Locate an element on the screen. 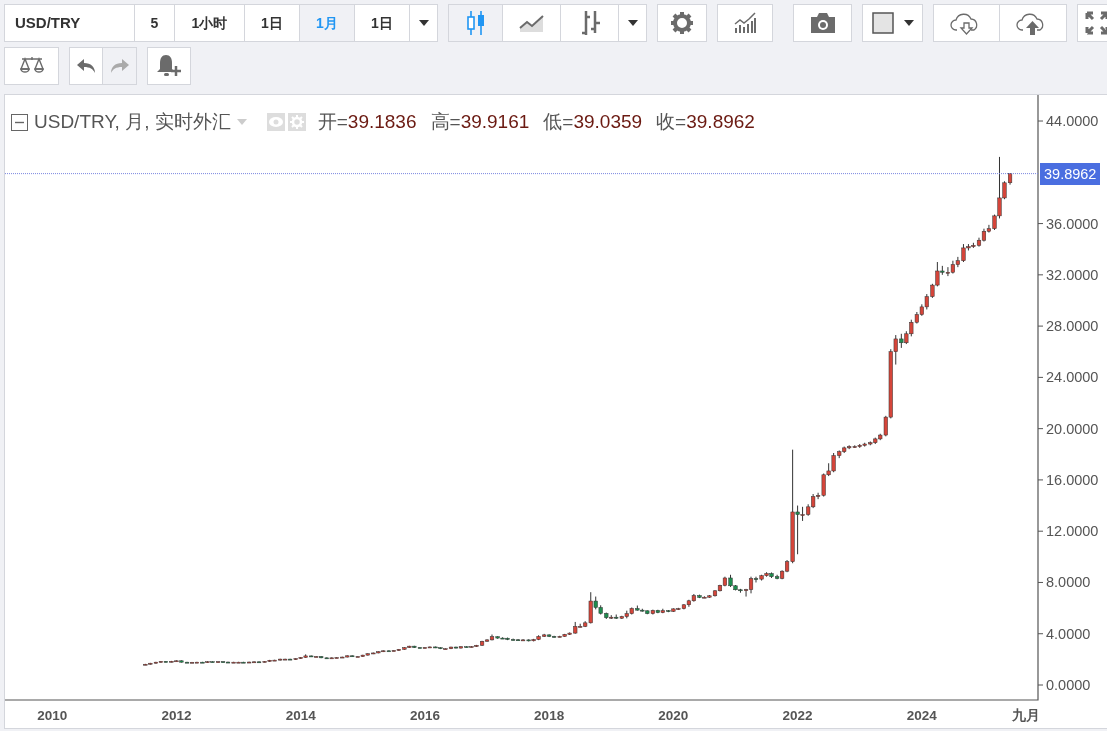  price-axis-label: 12.0000 is located at coordinates (1072, 531).